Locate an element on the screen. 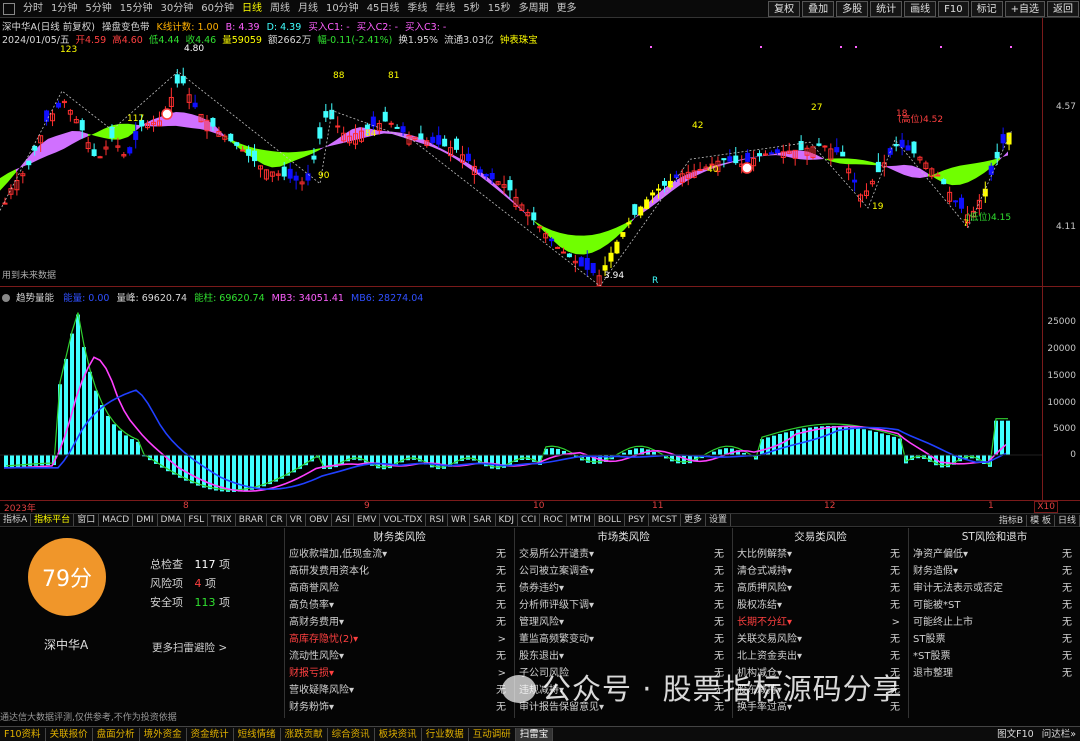  risk-row: 财务造假▾ 无 is located at coordinates (994, 571).